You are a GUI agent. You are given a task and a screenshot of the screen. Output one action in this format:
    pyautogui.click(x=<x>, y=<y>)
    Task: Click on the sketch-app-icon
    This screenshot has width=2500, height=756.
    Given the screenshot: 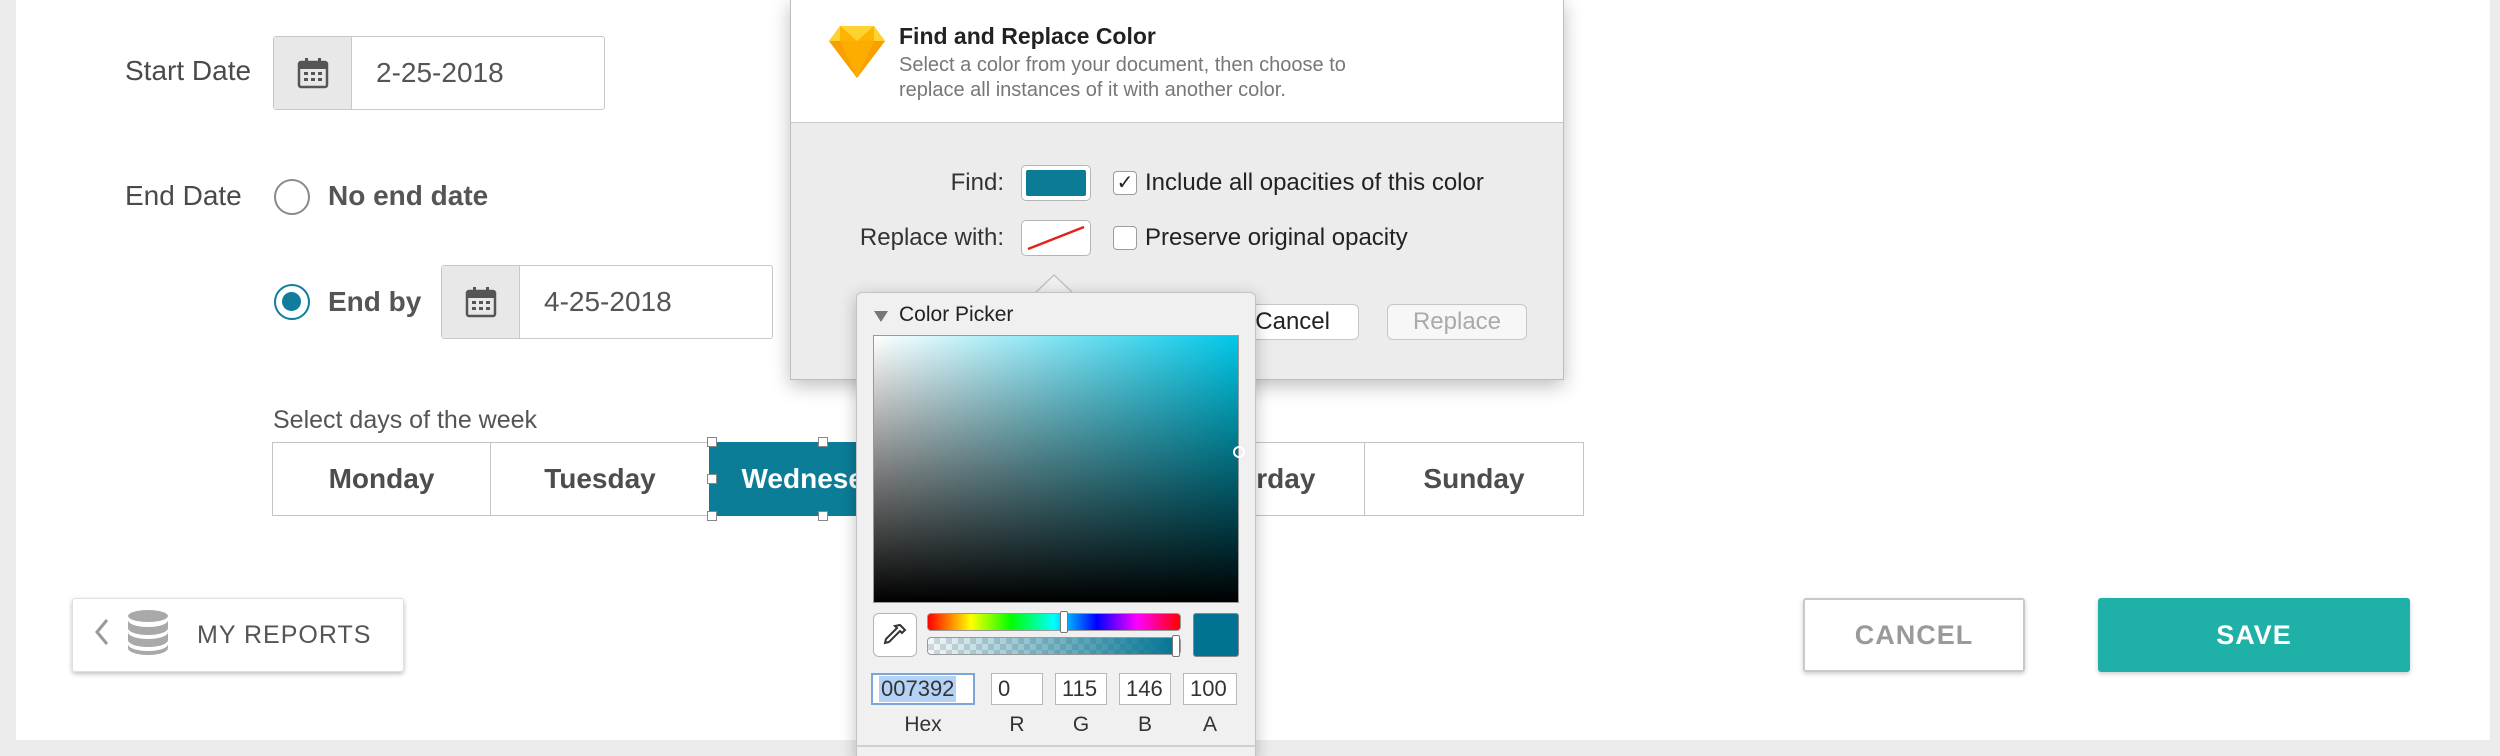 What is the action you would take?
    pyautogui.click(x=857, y=54)
    